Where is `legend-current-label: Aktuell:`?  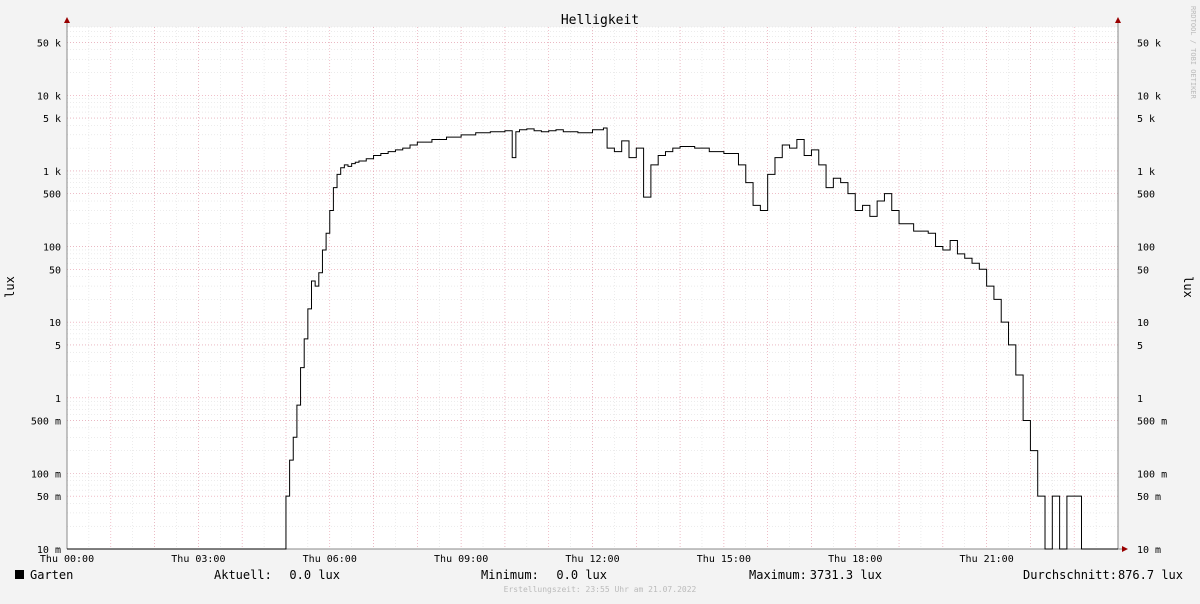
legend-current-label: Aktuell: is located at coordinates (243, 575).